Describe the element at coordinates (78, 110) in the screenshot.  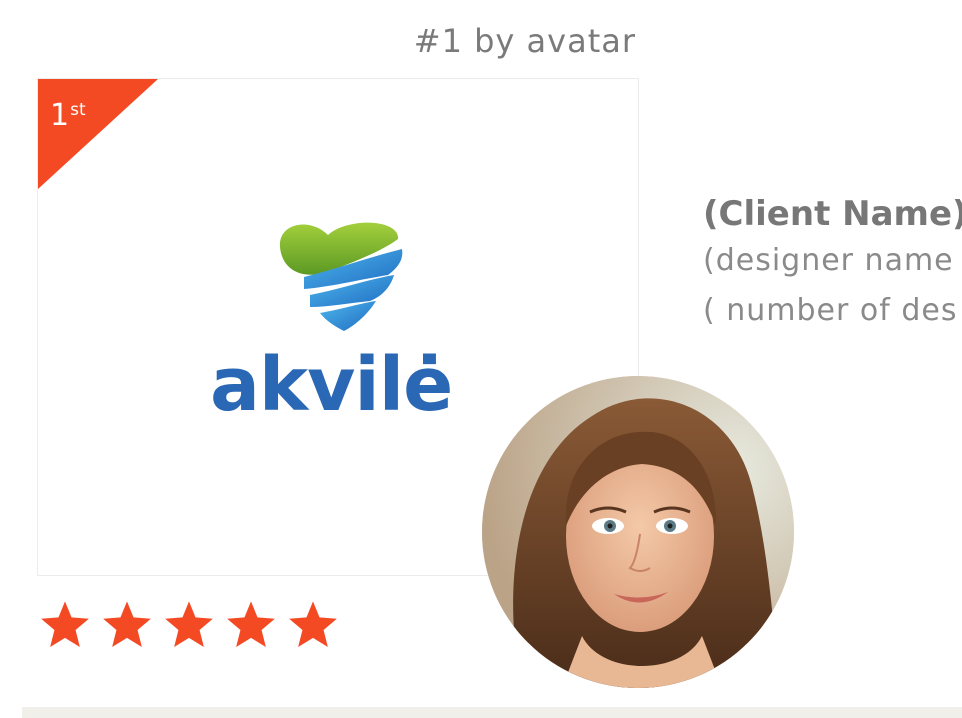
I see `rank-suffix: st` at that location.